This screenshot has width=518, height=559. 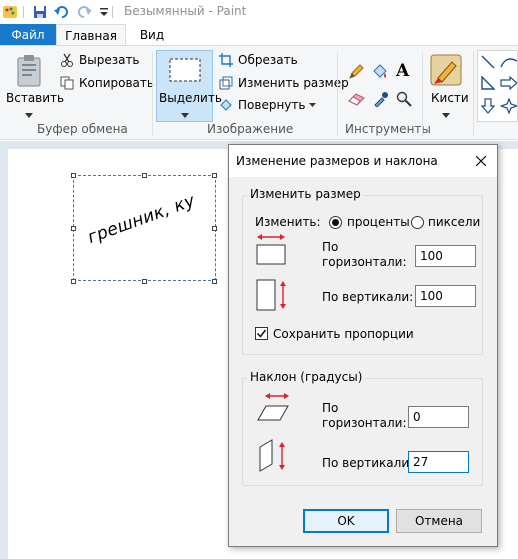 I want to click on check-icon, so click(x=261, y=333).